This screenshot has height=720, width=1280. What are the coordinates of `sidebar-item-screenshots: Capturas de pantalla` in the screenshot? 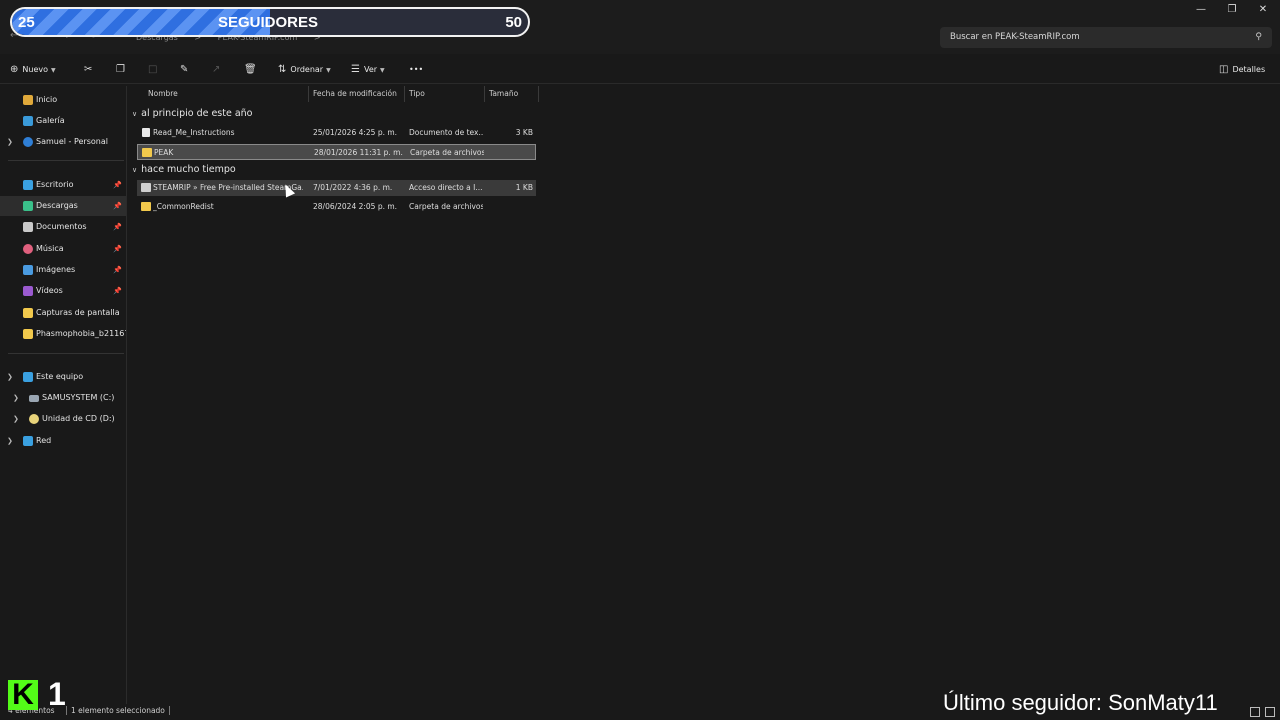 It's located at (63, 313).